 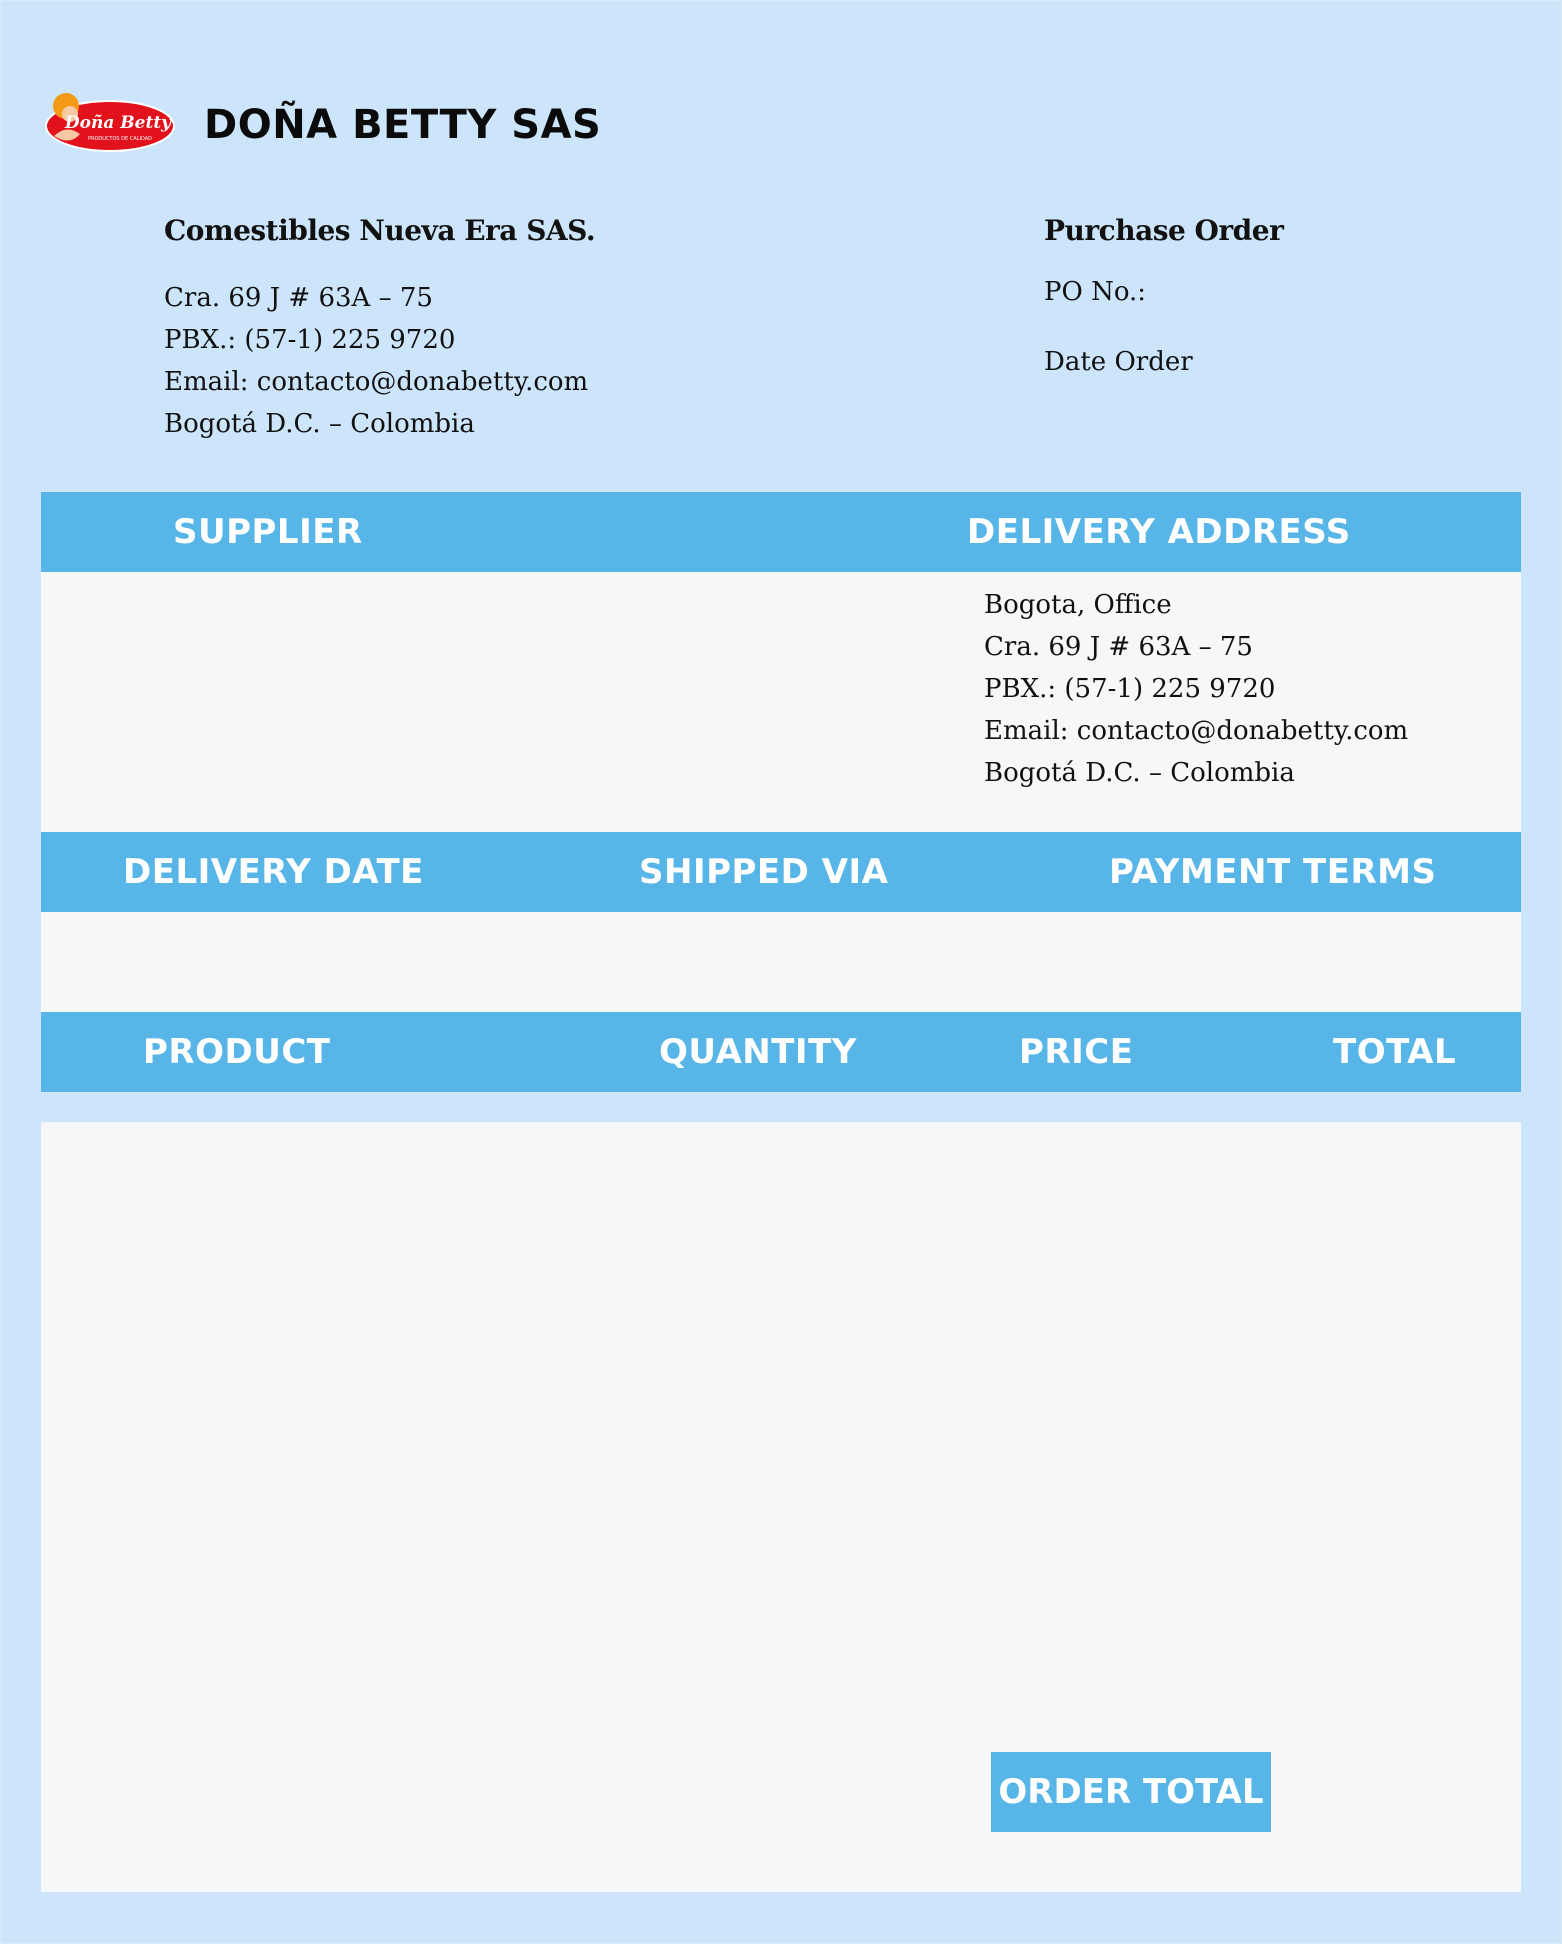 I want to click on purchase-order-title: Purchase Order, so click(x=1164, y=230).